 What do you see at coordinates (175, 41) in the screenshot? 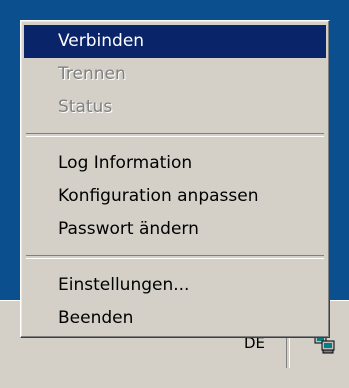
I see `menu-item-verbinden: Verbinden` at bounding box center [175, 41].